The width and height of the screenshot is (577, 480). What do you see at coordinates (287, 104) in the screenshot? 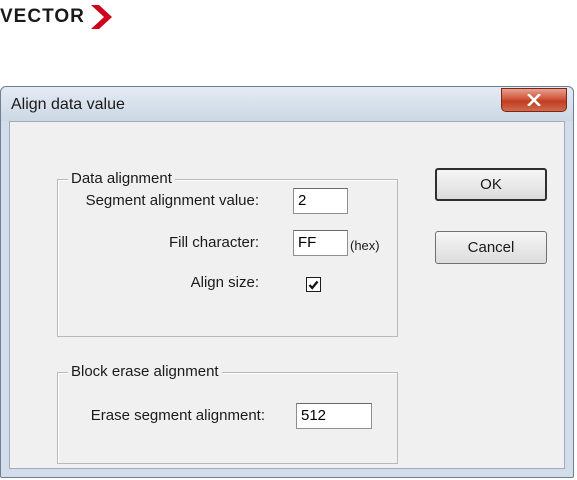
I see `dialog-titlebar: Align data value` at bounding box center [287, 104].